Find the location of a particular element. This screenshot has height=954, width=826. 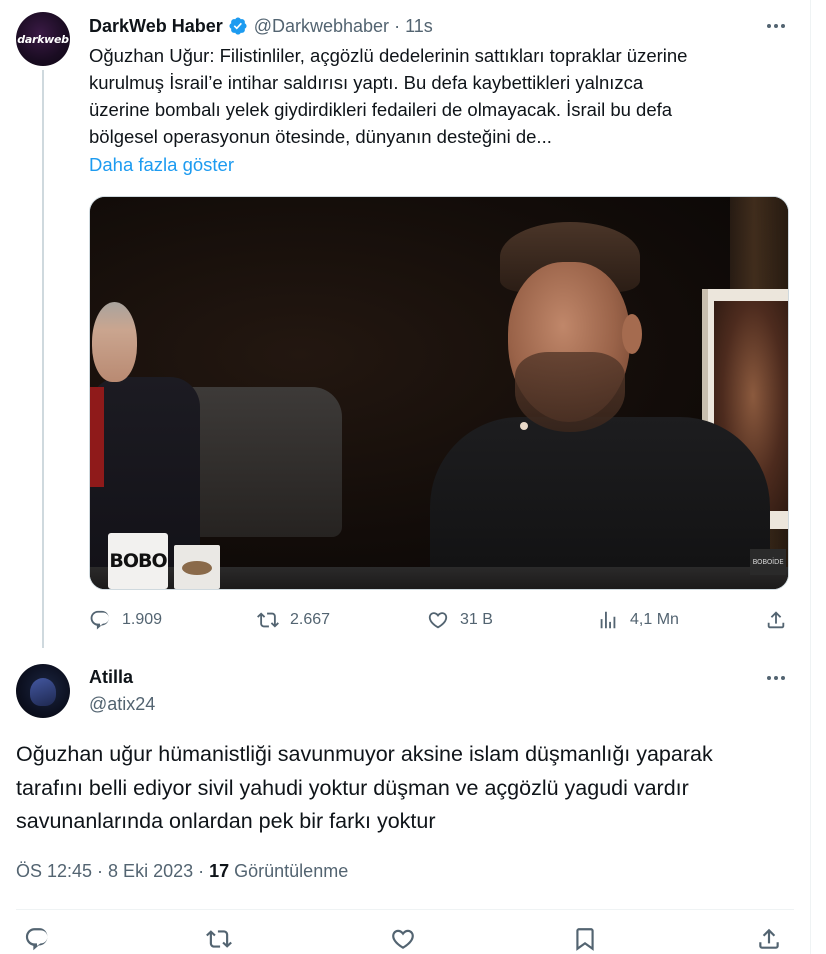

divider is located at coordinates (405, 909).